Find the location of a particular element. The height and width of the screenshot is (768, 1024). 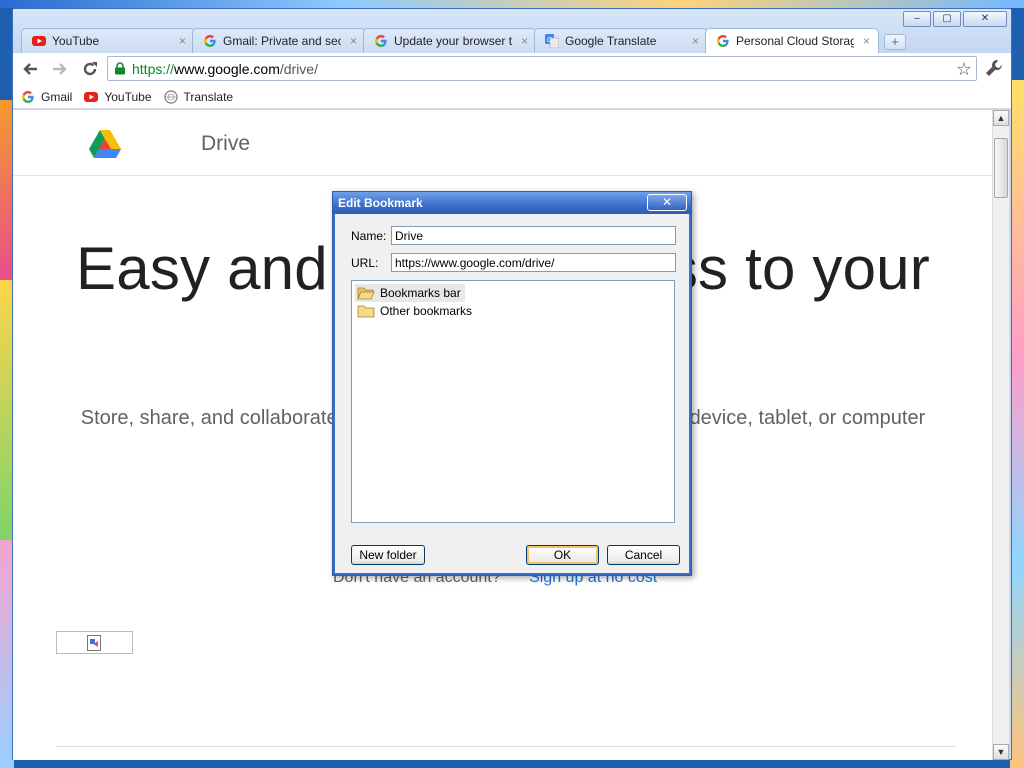

close-window-button: ✕ is located at coordinates (985, 19).